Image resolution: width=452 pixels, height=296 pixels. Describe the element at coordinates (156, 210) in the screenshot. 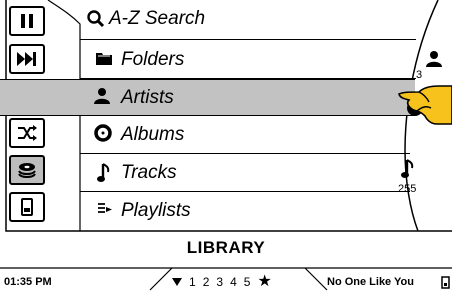

I see `menu-item-label: Playlists` at that location.